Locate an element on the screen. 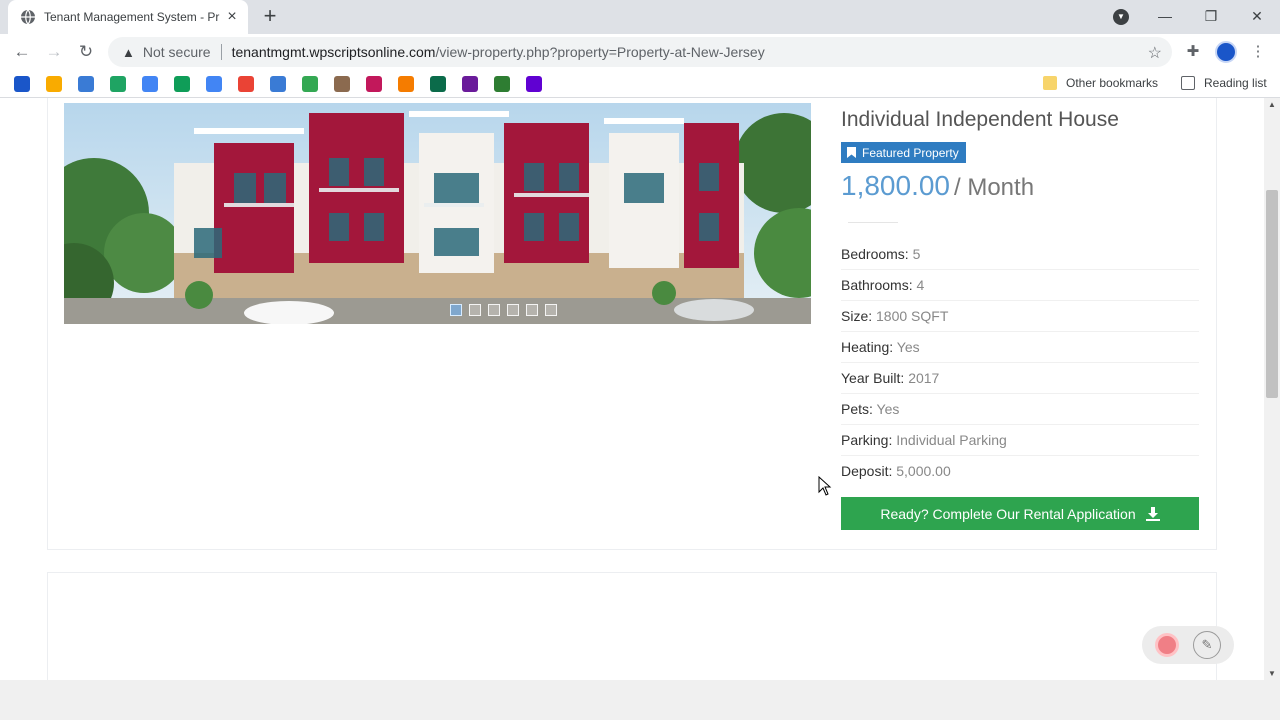 Image resolution: width=1280 pixels, height=720 pixels. detail-value: 2017 is located at coordinates (924, 378).